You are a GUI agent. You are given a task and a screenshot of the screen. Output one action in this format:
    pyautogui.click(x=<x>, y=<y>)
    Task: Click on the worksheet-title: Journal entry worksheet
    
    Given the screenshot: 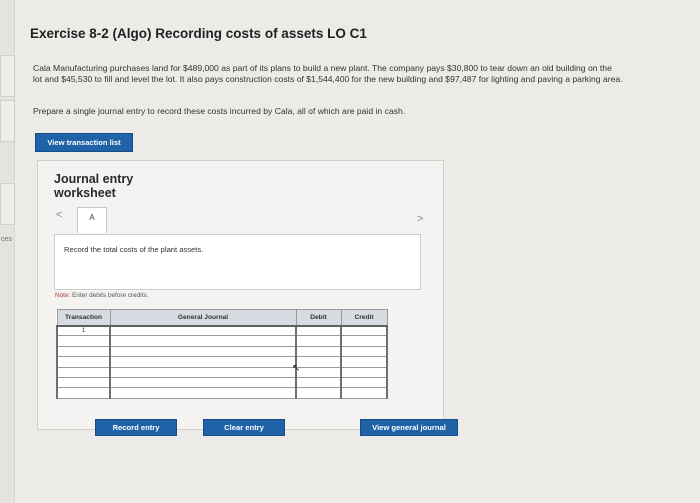 What is the action you would take?
    pyautogui.click(x=94, y=186)
    